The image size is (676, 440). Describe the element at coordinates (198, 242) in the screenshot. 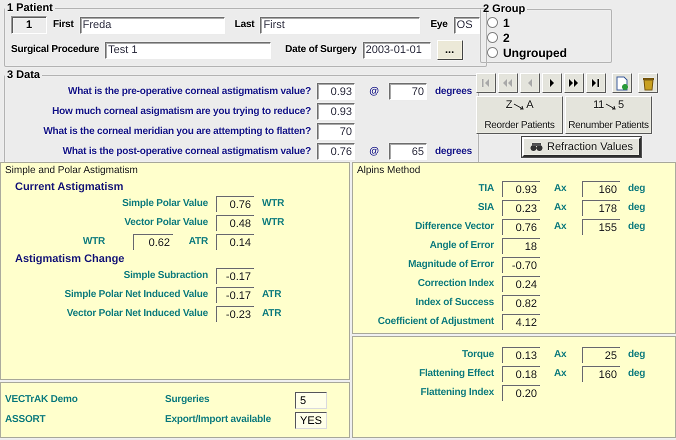

I see `field-label: ATR` at that location.